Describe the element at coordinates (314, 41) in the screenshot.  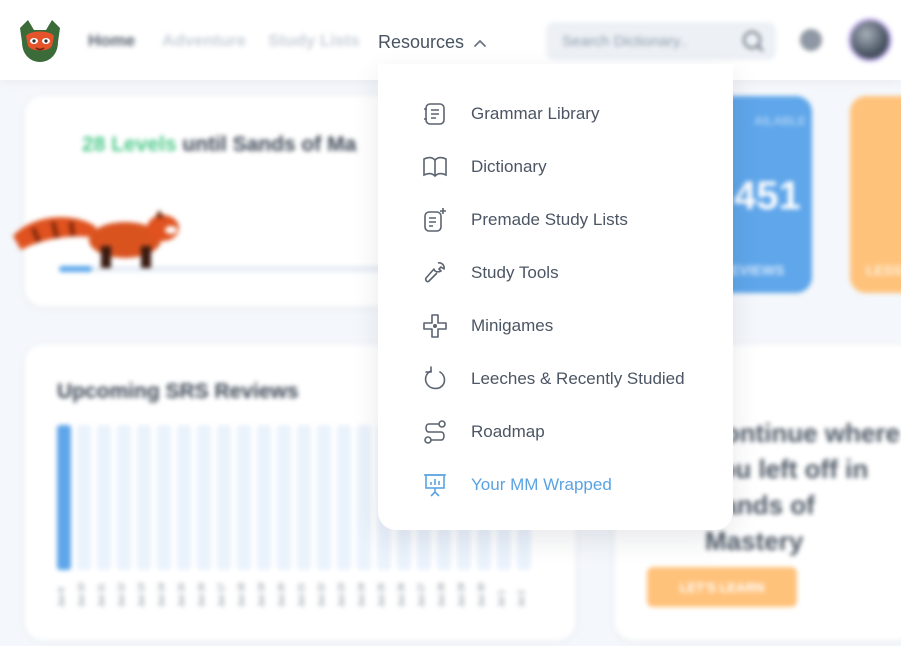
I see `nav-study-lists-link: Study Lists` at that location.